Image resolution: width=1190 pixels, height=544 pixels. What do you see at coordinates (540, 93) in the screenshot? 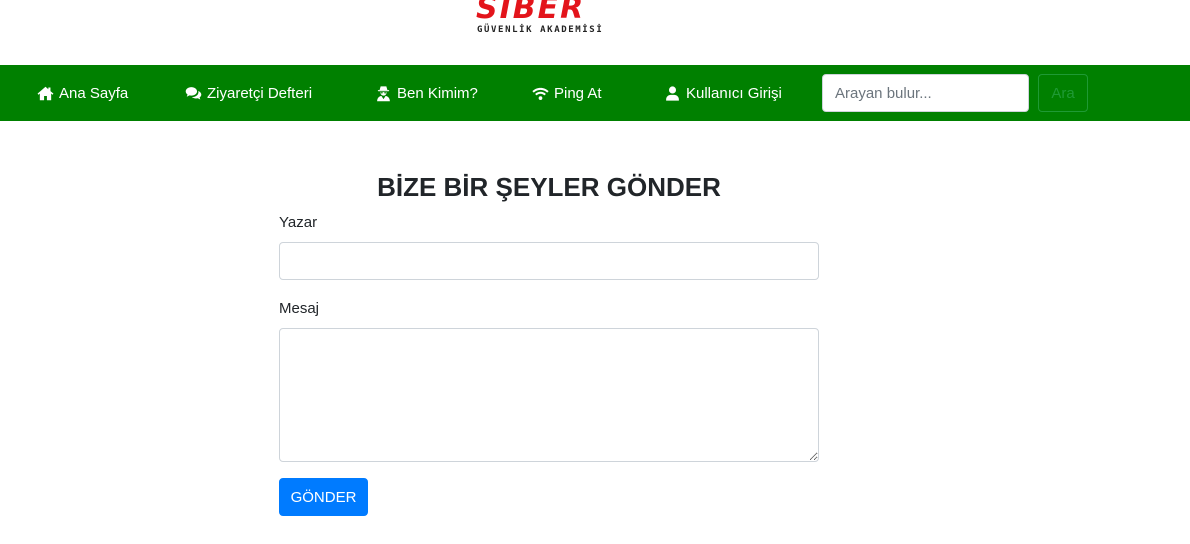
I see `wifi-icon` at bounding box center [540, 93].